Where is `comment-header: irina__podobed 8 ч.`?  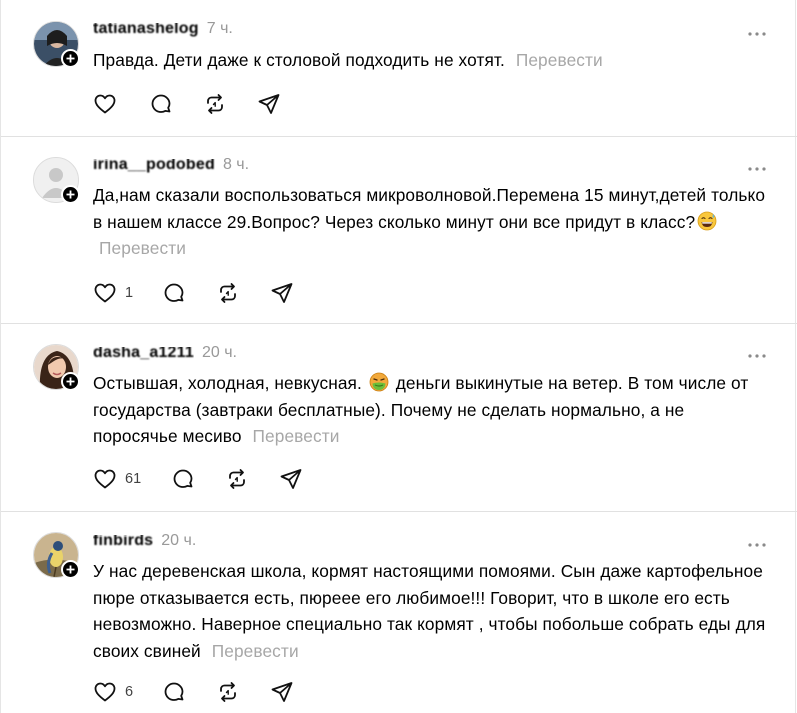
comment-header: irina__podobed 8 ч. is located at coordinates (171, 165).